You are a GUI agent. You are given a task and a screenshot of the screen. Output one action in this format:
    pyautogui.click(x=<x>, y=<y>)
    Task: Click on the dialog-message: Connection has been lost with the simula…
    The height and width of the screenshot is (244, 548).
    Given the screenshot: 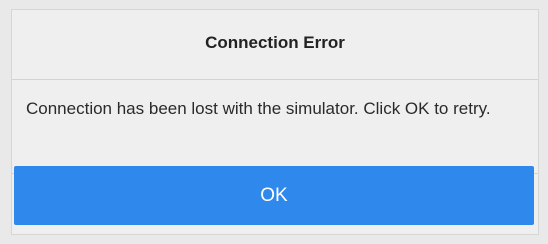 What is the action you would take?
    pyautogui.click(x=258, y=108)
    